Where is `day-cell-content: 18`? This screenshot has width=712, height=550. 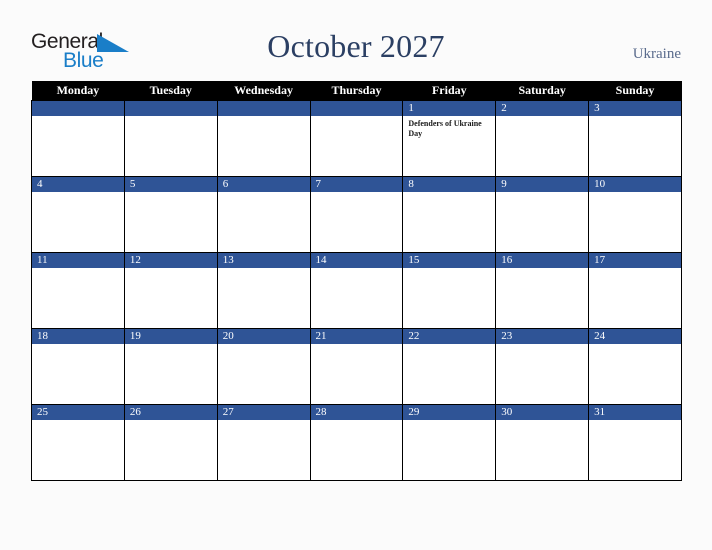 day-cell-content: 18 is located at coordinates (78, 366).